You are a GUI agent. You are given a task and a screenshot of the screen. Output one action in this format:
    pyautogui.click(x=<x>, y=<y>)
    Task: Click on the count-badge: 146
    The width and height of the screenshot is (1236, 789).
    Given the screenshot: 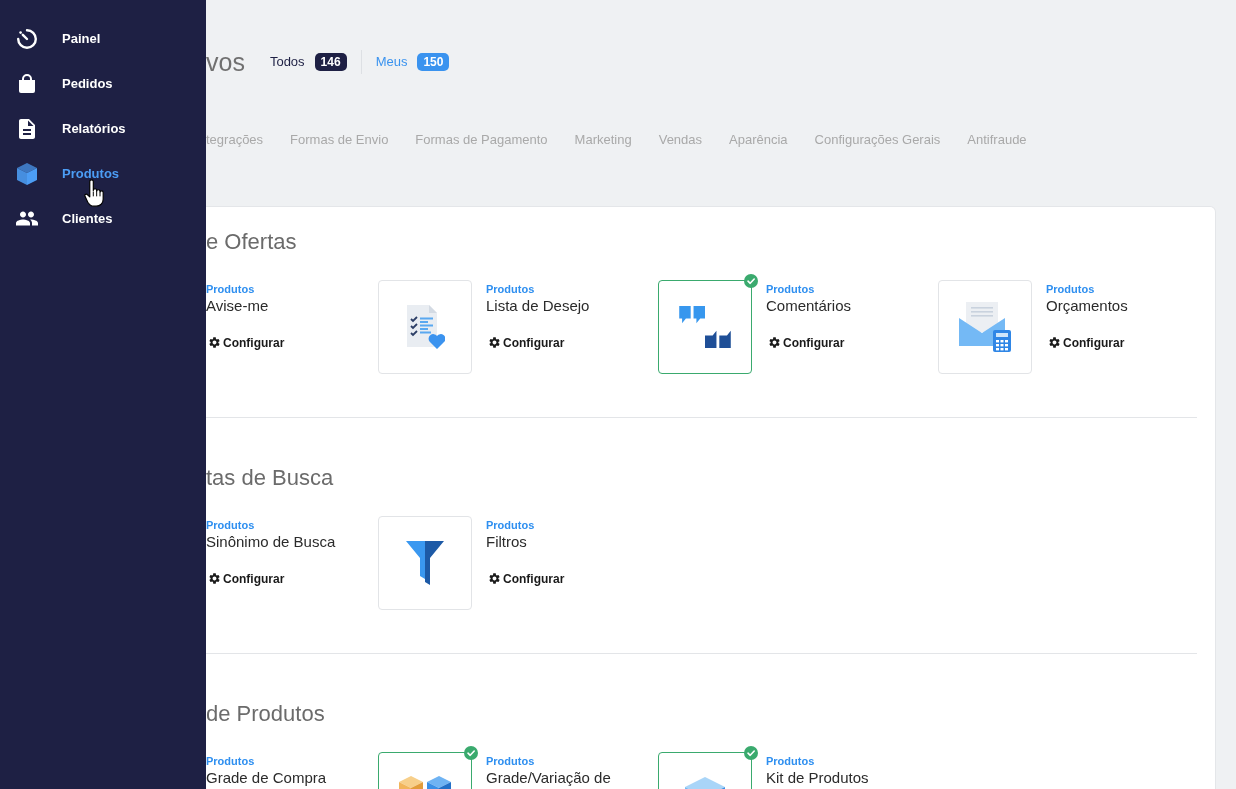 What is the action you would take?
    pyautogui.click(x=330, y=62)
    